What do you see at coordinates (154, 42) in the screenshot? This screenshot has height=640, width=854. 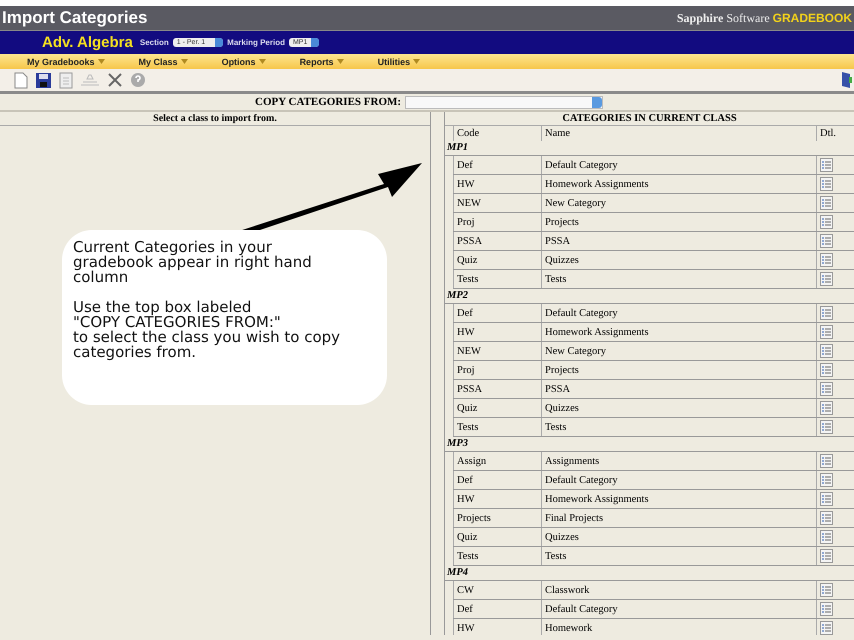 I see `section-label: Section` at bounding box center [154, 42].